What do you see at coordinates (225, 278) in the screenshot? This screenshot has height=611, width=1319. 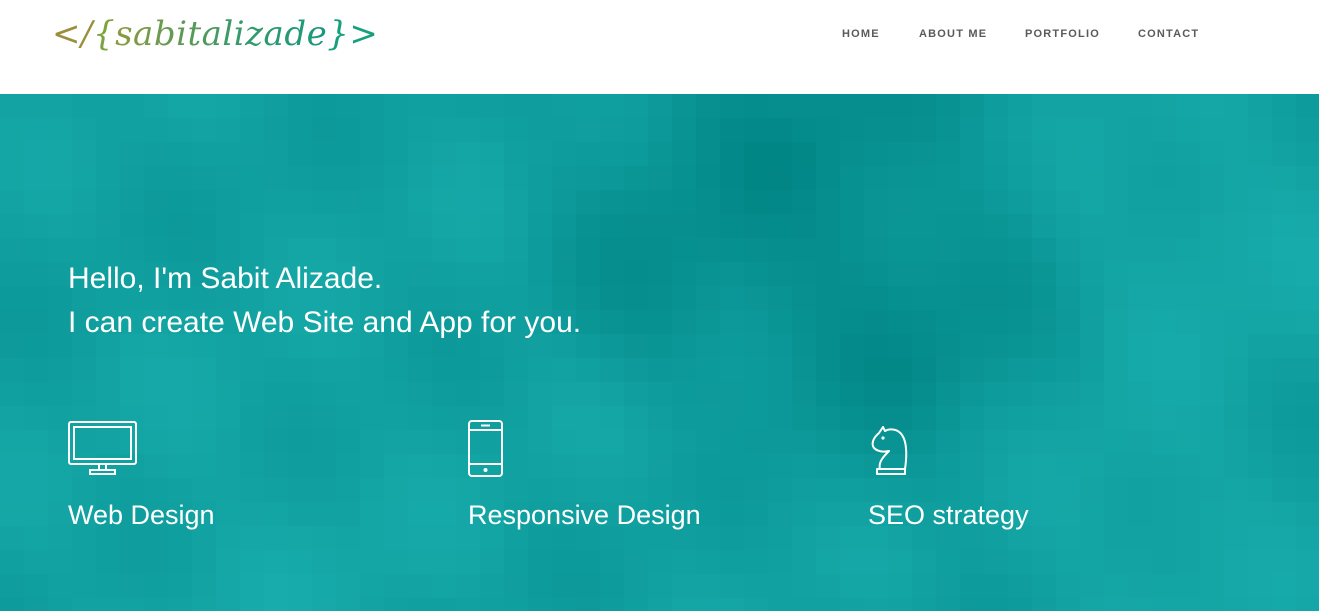 I see `hero-greeting: Hello, I'm Sabit Alizade.` at bounding box center [225, 278].